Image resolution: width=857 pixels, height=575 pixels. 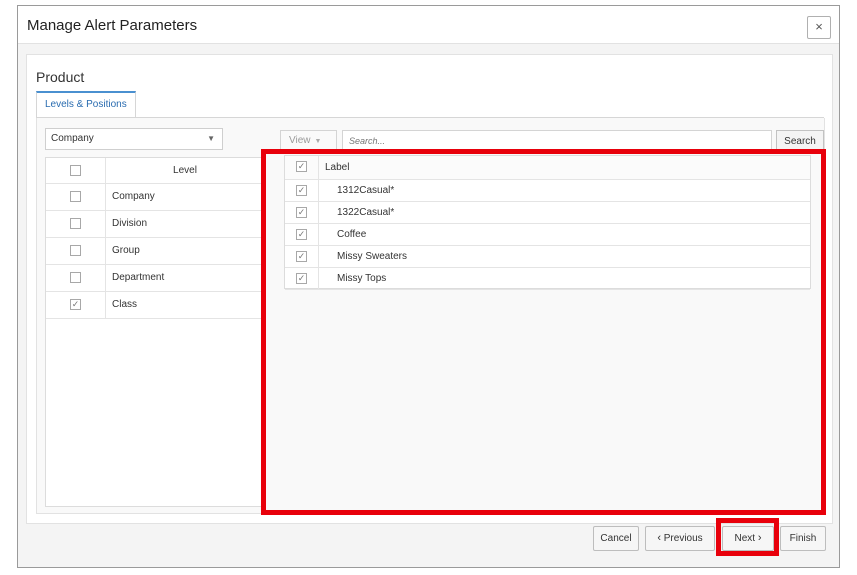 I want to click on table-row: ✓ Class, so click(x=155, y=305).